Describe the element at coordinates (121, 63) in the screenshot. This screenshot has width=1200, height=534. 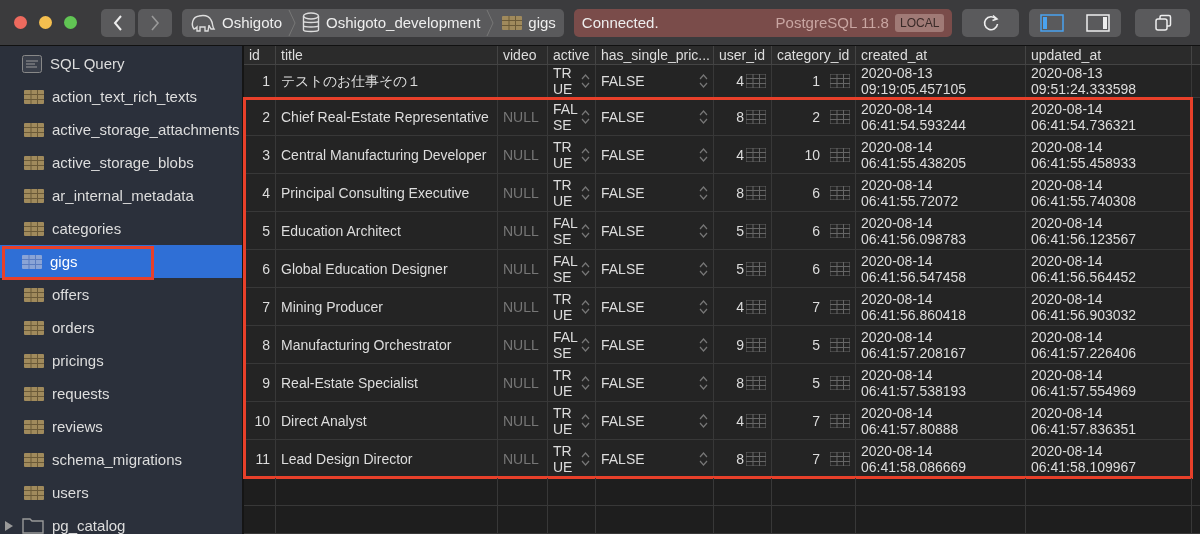
I see `sidebar-item: SQL Query` at that location.